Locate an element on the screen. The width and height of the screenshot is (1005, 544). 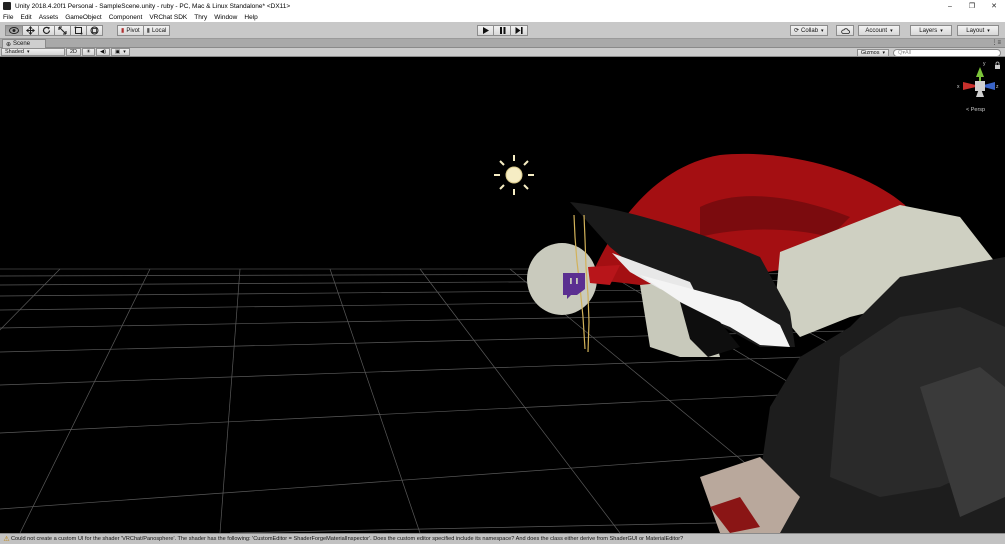
window-controls: – ❐ ✕ is located at coordinates (972, 6).